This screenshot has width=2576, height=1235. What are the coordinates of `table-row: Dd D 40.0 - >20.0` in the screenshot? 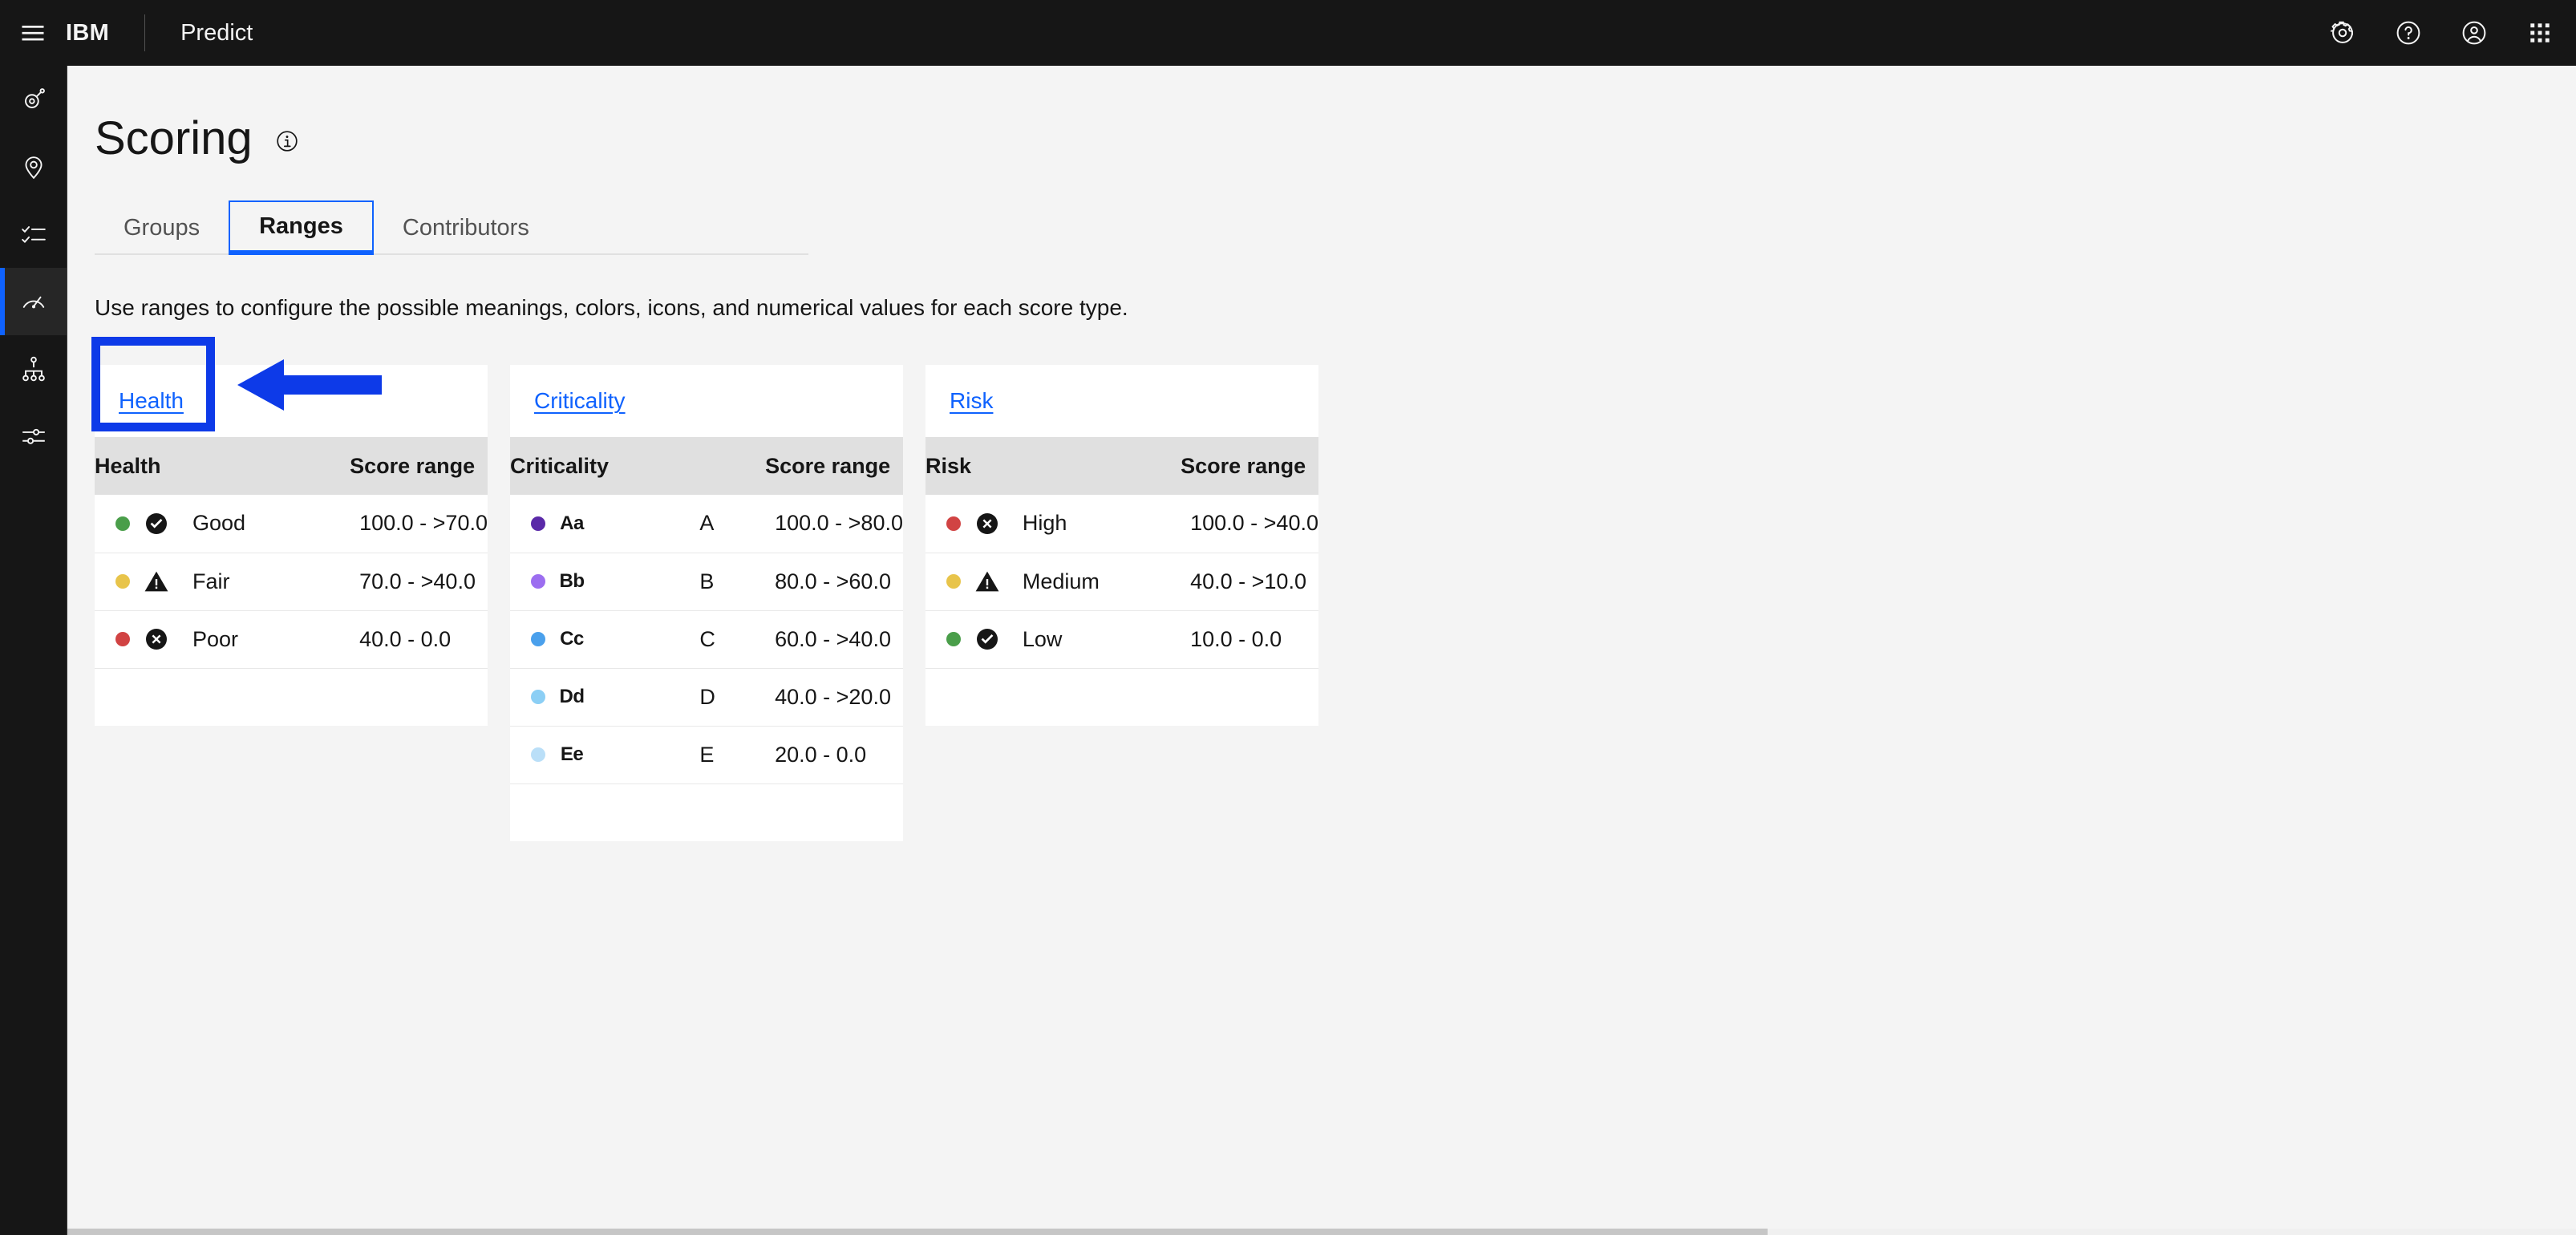 It's located at (706, 697).